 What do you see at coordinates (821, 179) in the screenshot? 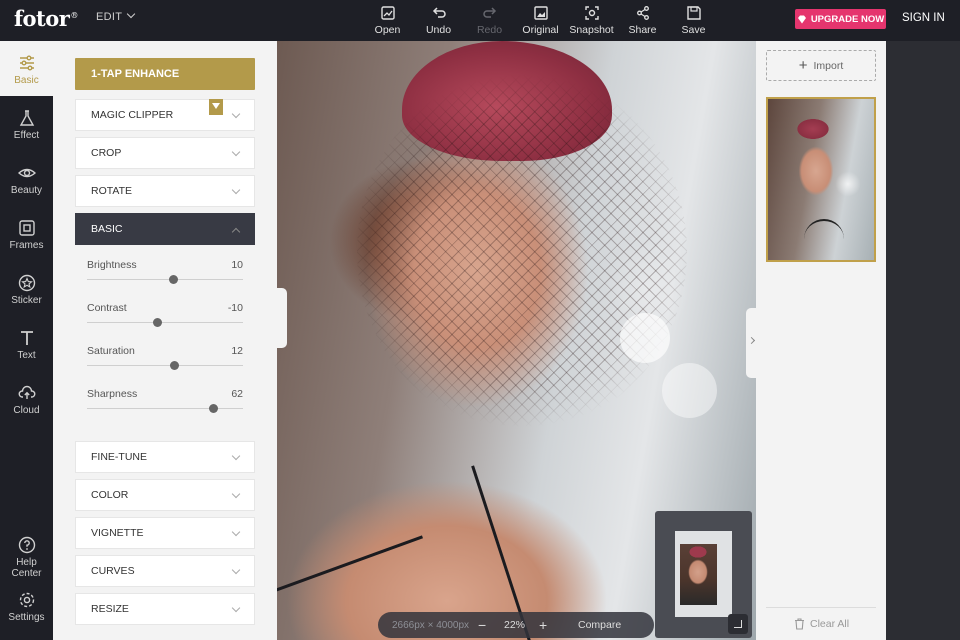
I see `image-thumbnail-selected` at bounding box center [821, 179].